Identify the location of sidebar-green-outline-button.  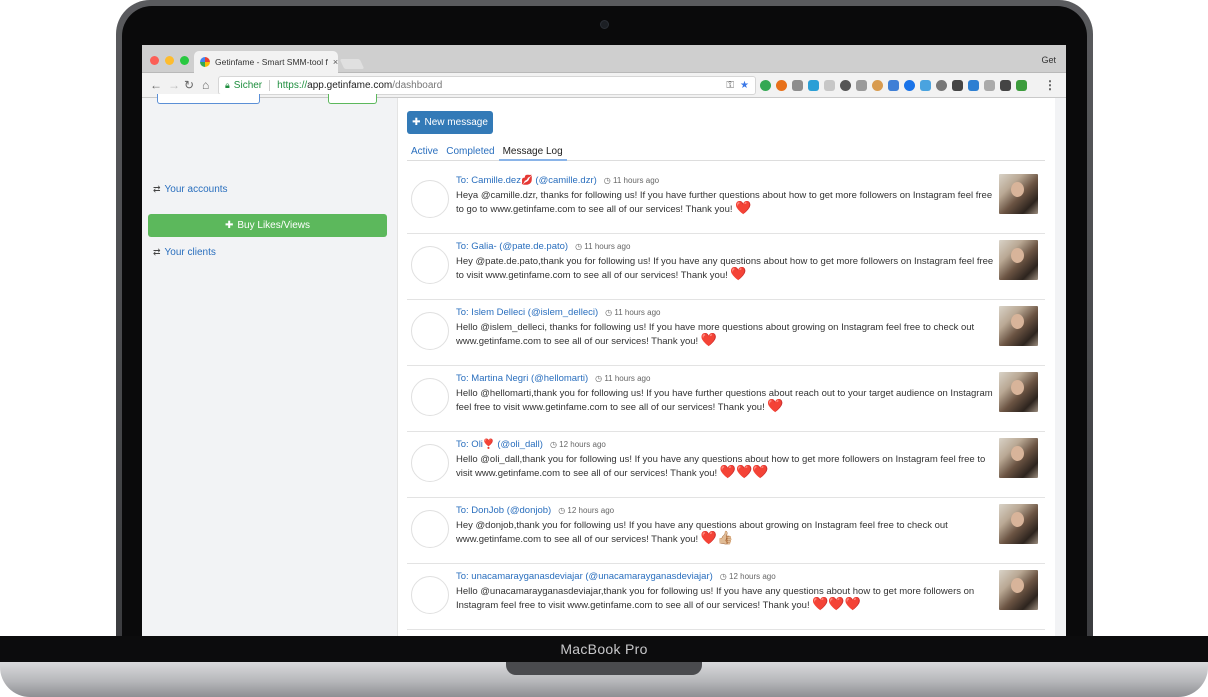
(352, 99).